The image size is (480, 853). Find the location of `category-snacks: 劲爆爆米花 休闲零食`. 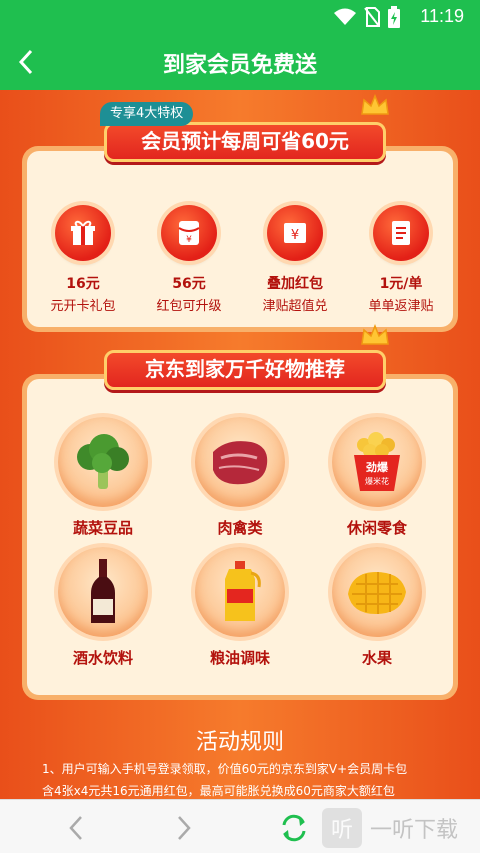

category-snacks: 劲爆爆米花 休闲零食 is located at coordinates (377, 477).